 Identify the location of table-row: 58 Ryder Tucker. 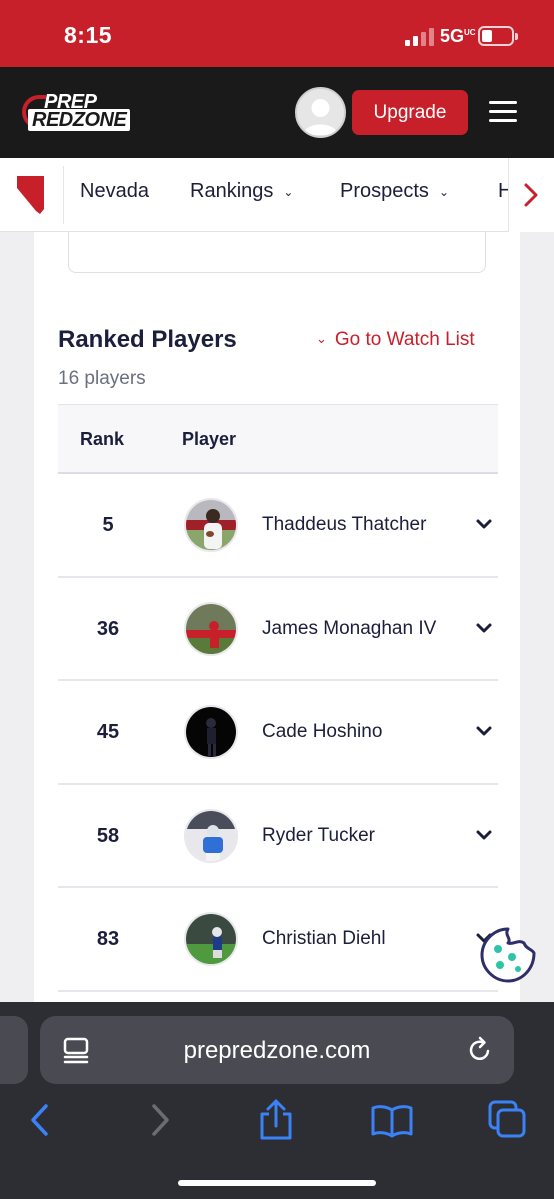
(278, 836).